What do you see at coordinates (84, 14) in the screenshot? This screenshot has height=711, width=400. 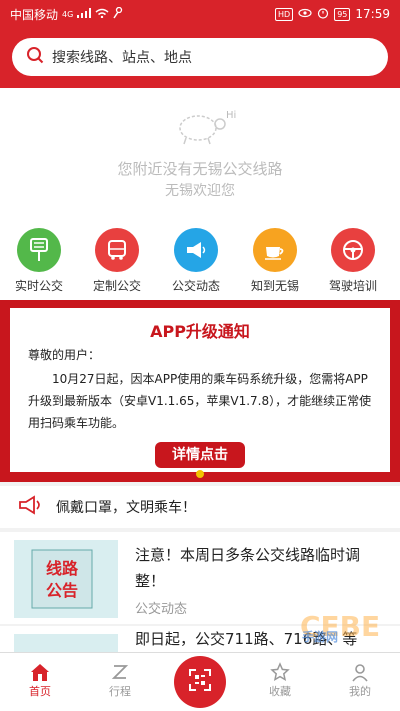 I see `signal-icon` at bounding box center [84, 14].